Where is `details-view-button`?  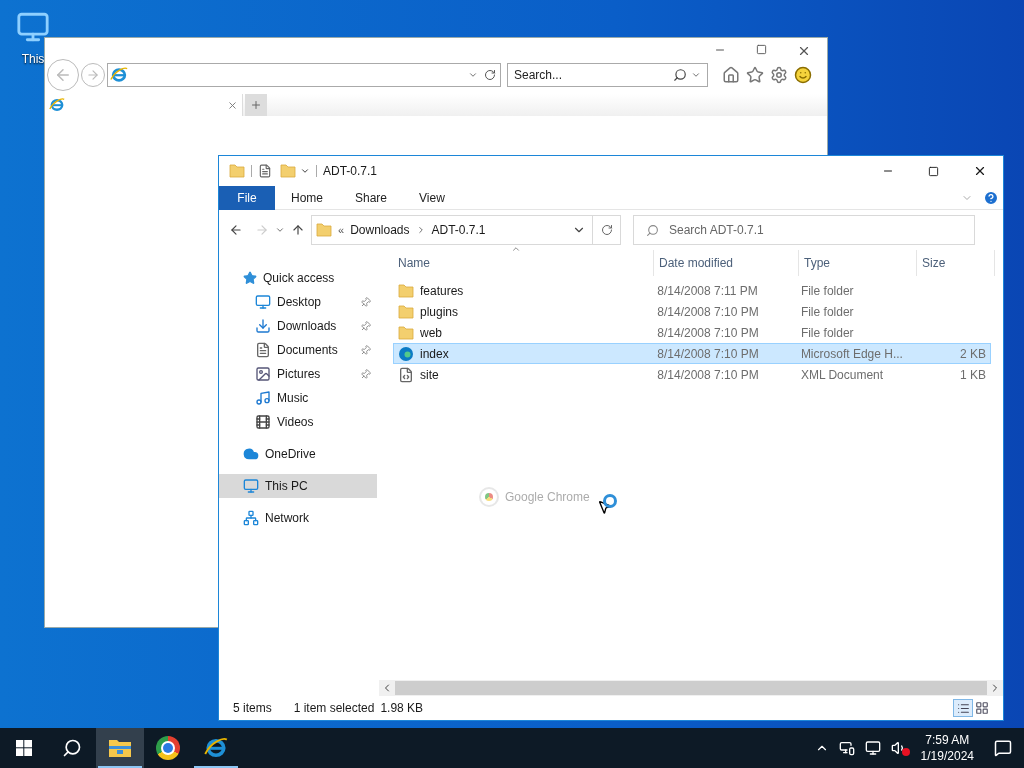
details-view-button is located at coordinates (963, 708).